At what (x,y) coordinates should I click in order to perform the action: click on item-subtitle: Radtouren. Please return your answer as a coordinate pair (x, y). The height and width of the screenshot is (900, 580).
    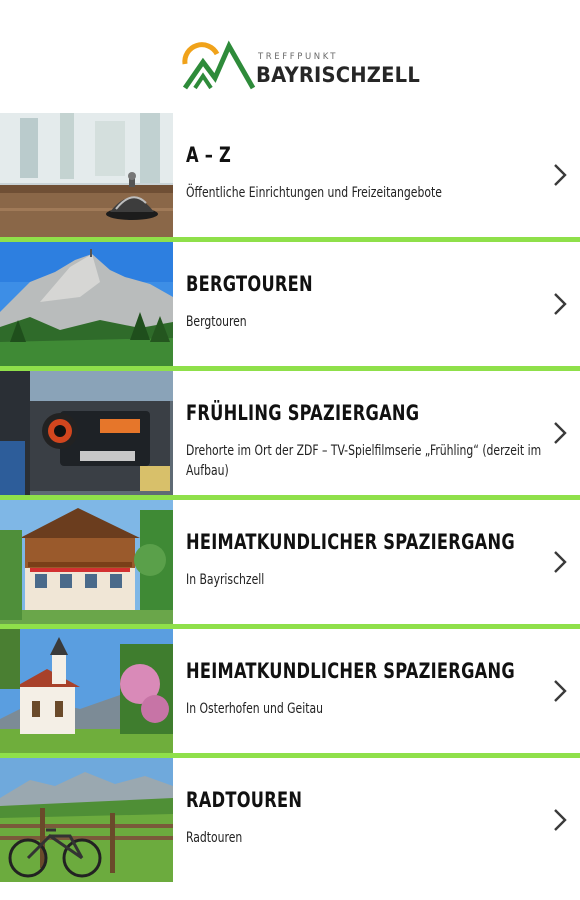
    Looking at the image, I should click on (214, 838).